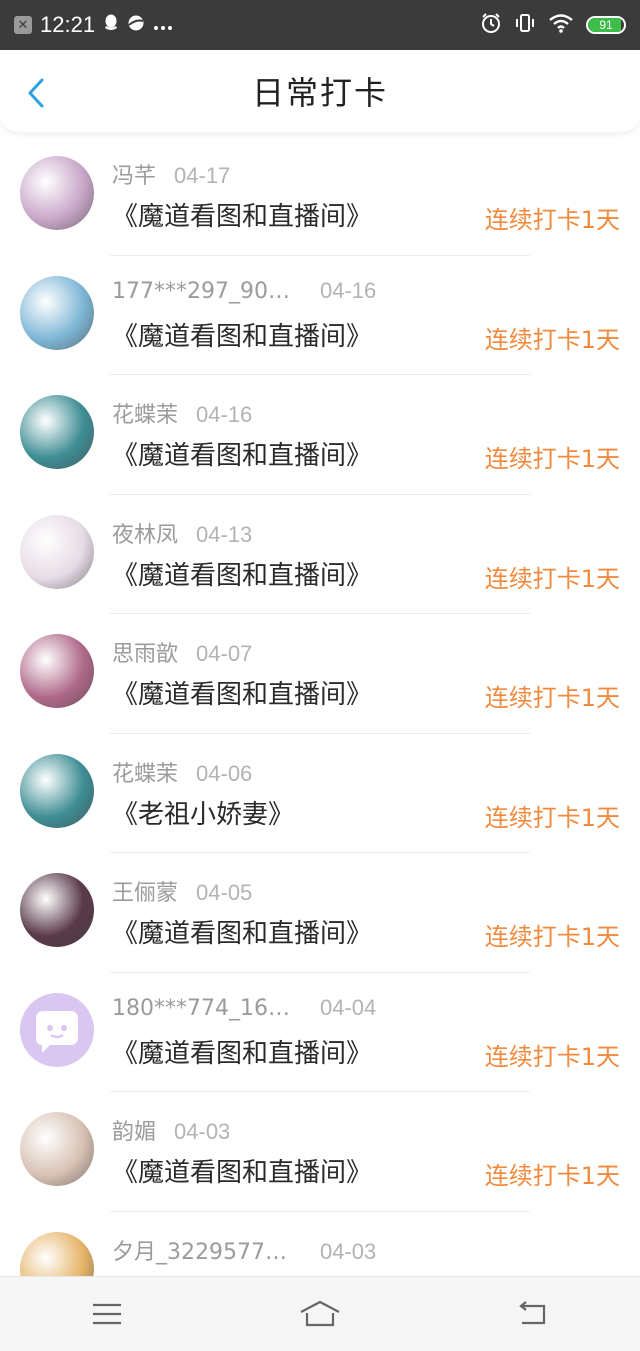 Image resolution: width=640 pixels, height=1351 pixels. I want to click on checkin-date: 04-17, so click(202, 175).